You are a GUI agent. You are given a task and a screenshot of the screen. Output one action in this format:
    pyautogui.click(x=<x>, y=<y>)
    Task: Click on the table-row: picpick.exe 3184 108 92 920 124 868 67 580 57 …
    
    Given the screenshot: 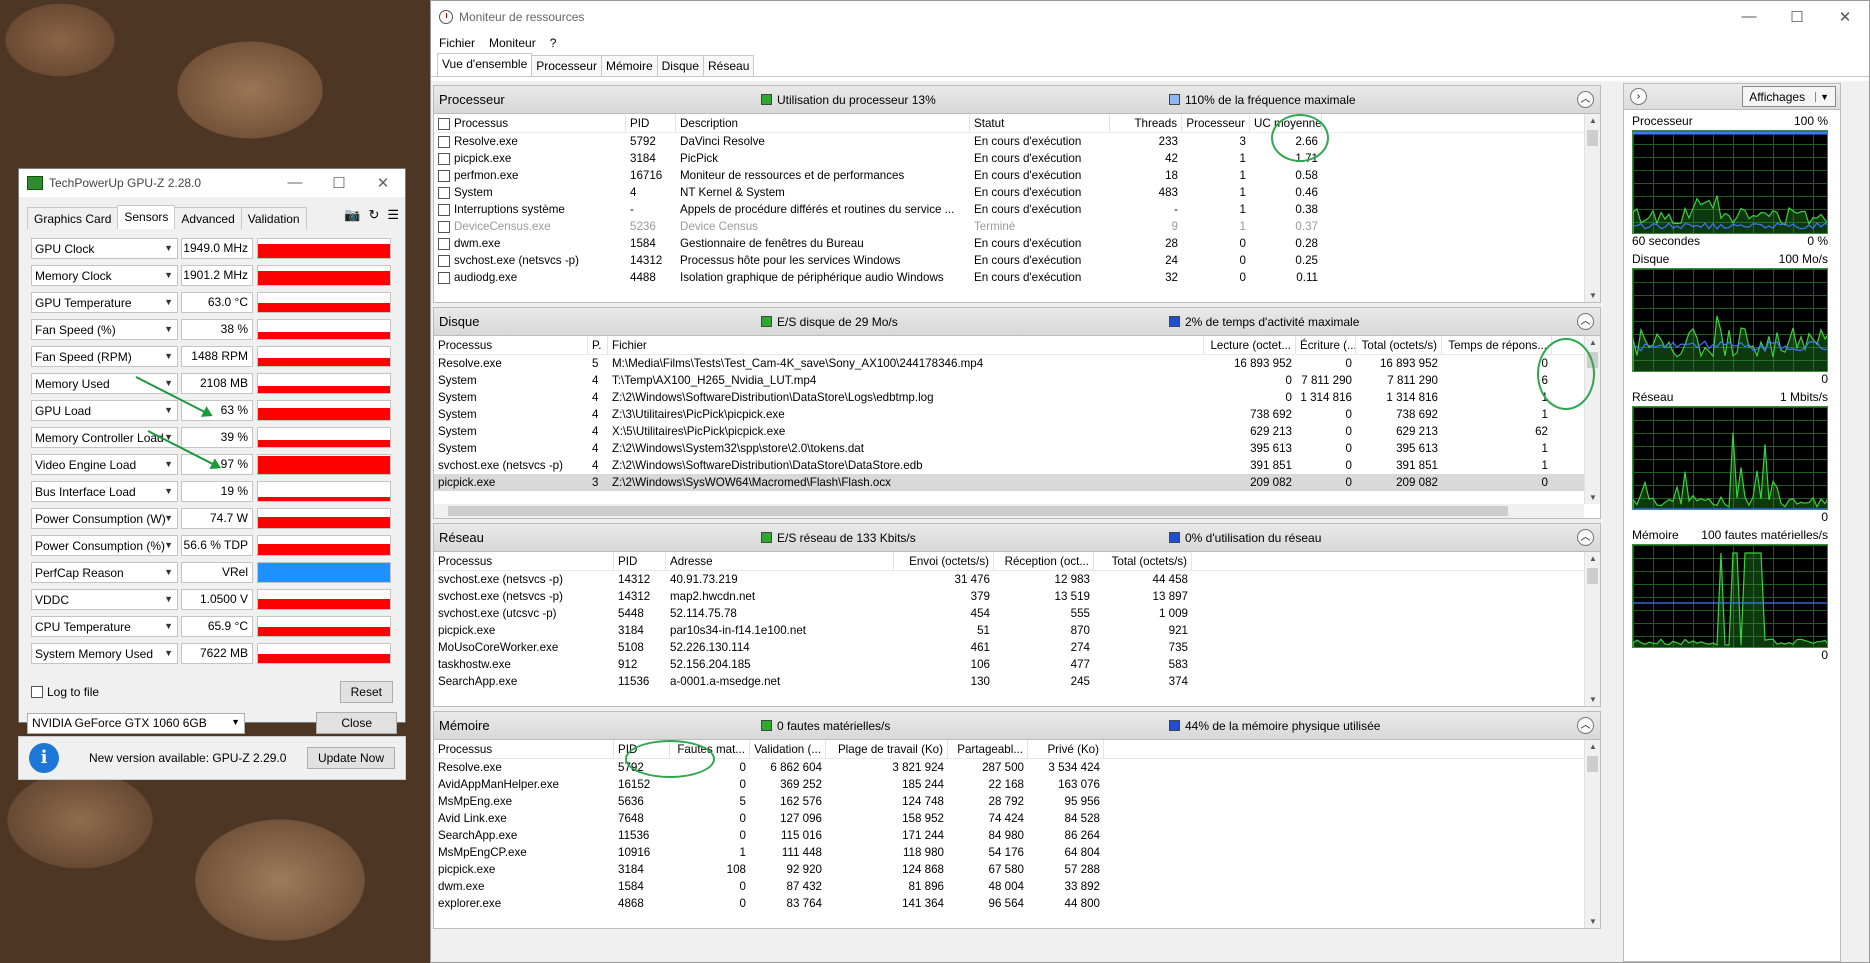 What is the action you would take?
    pyautogui.click(x=1017, y=869)
    